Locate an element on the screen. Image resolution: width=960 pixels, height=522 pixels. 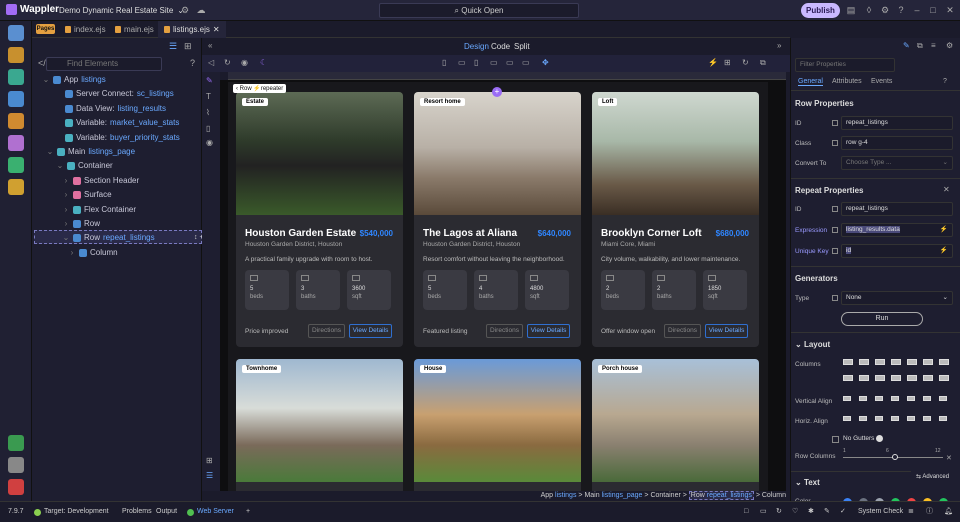
eye-icon: ◉ is located at coordinates (209, 142).